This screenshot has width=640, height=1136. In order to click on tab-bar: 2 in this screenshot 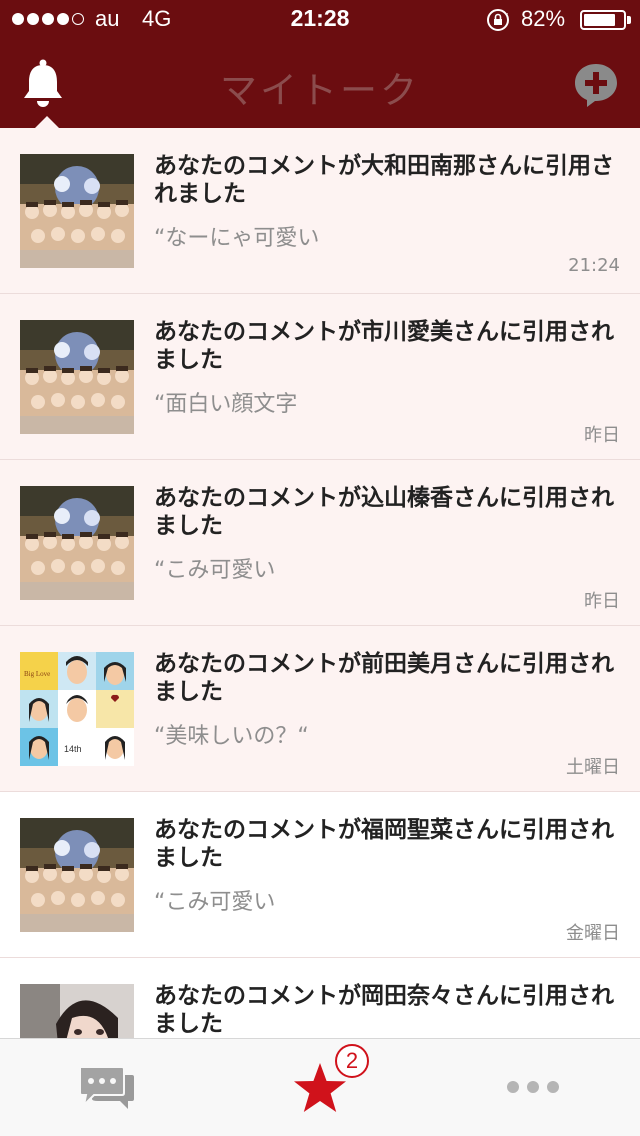, I will do `click(320, 1087)`.